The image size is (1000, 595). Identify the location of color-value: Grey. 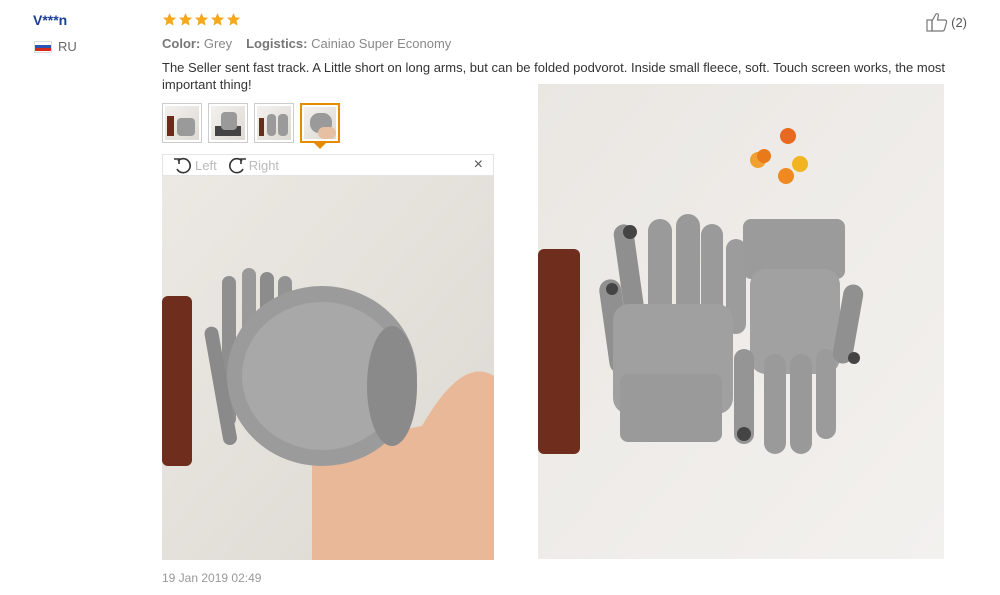
(218, 43).